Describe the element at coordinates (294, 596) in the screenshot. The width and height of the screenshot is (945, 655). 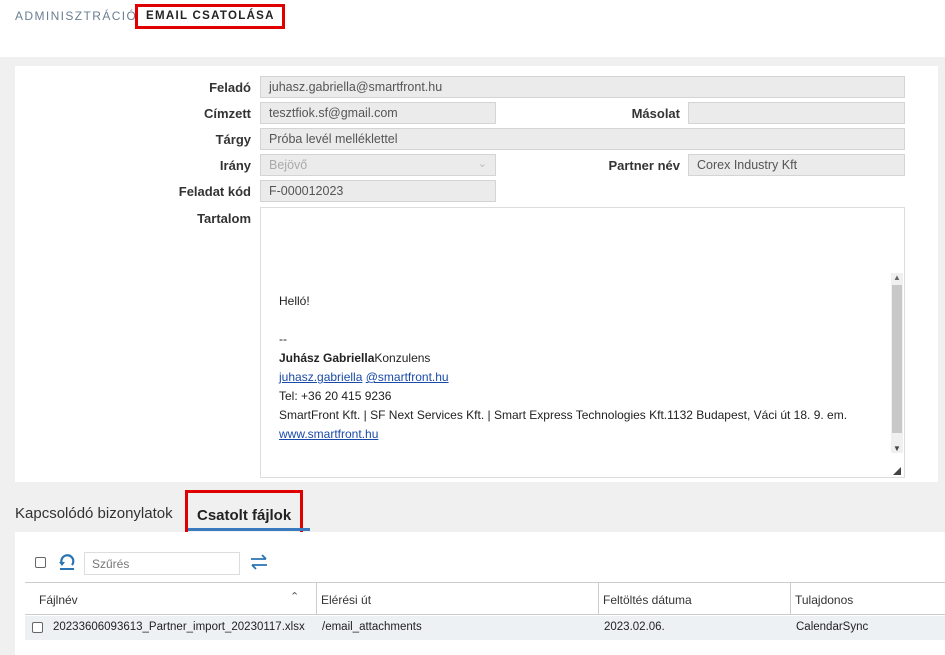
I see `sort-ascending-icon: ⌃` at that location.